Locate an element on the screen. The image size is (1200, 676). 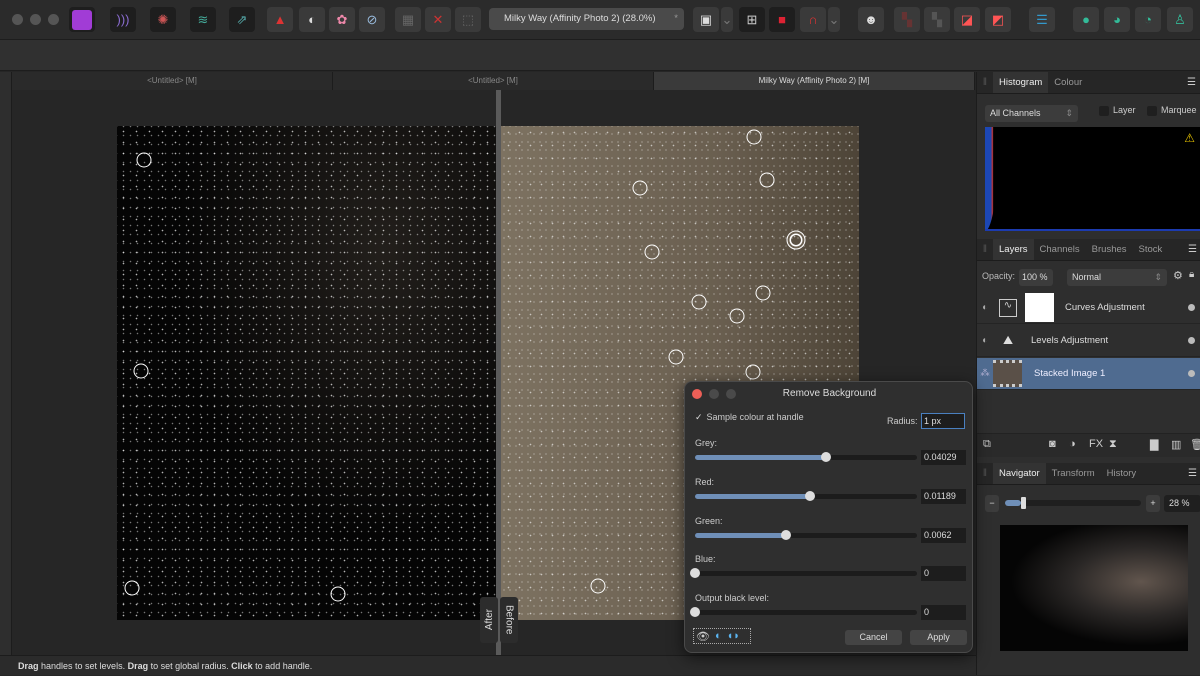
snapping-grid-icon: ⊞ is located at coordinates (752, 19).